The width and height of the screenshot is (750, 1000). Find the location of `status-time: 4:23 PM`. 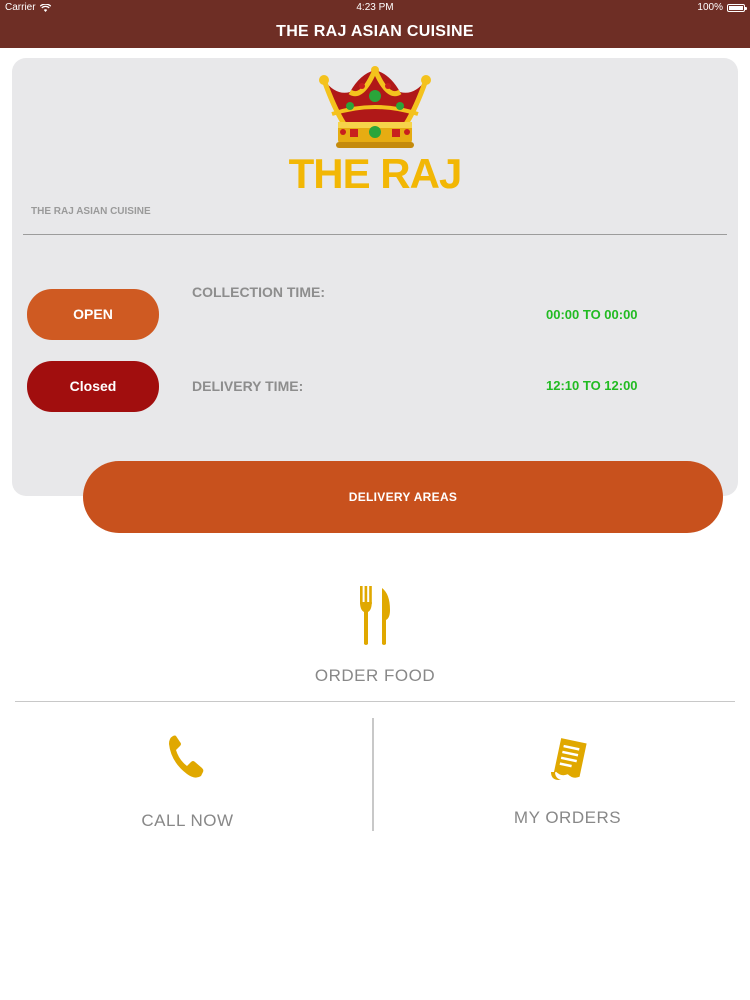

status-time: 4:23 PM is located at coordinates (375, 7).